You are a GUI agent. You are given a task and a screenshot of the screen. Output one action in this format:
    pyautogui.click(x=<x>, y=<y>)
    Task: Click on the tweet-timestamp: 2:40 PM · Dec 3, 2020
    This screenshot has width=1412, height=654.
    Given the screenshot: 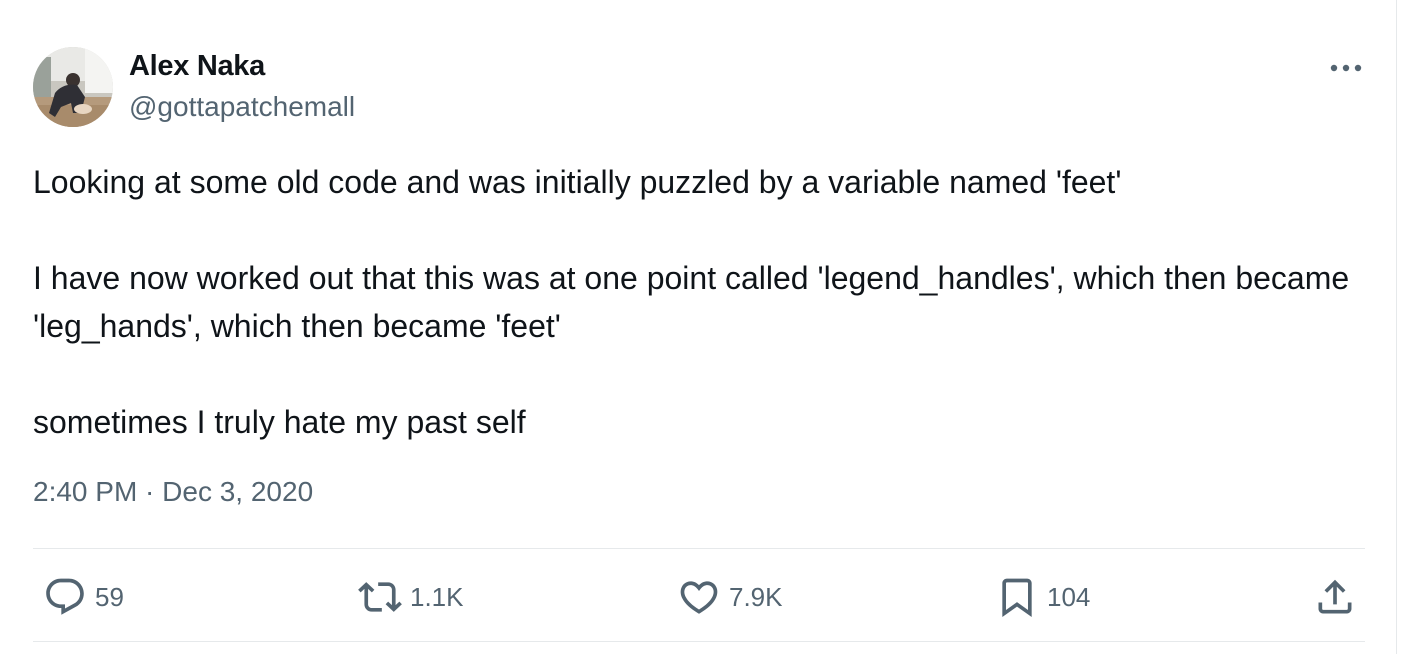 What is the action you would take?
    pyautogui.click(x=173, y=492)
    